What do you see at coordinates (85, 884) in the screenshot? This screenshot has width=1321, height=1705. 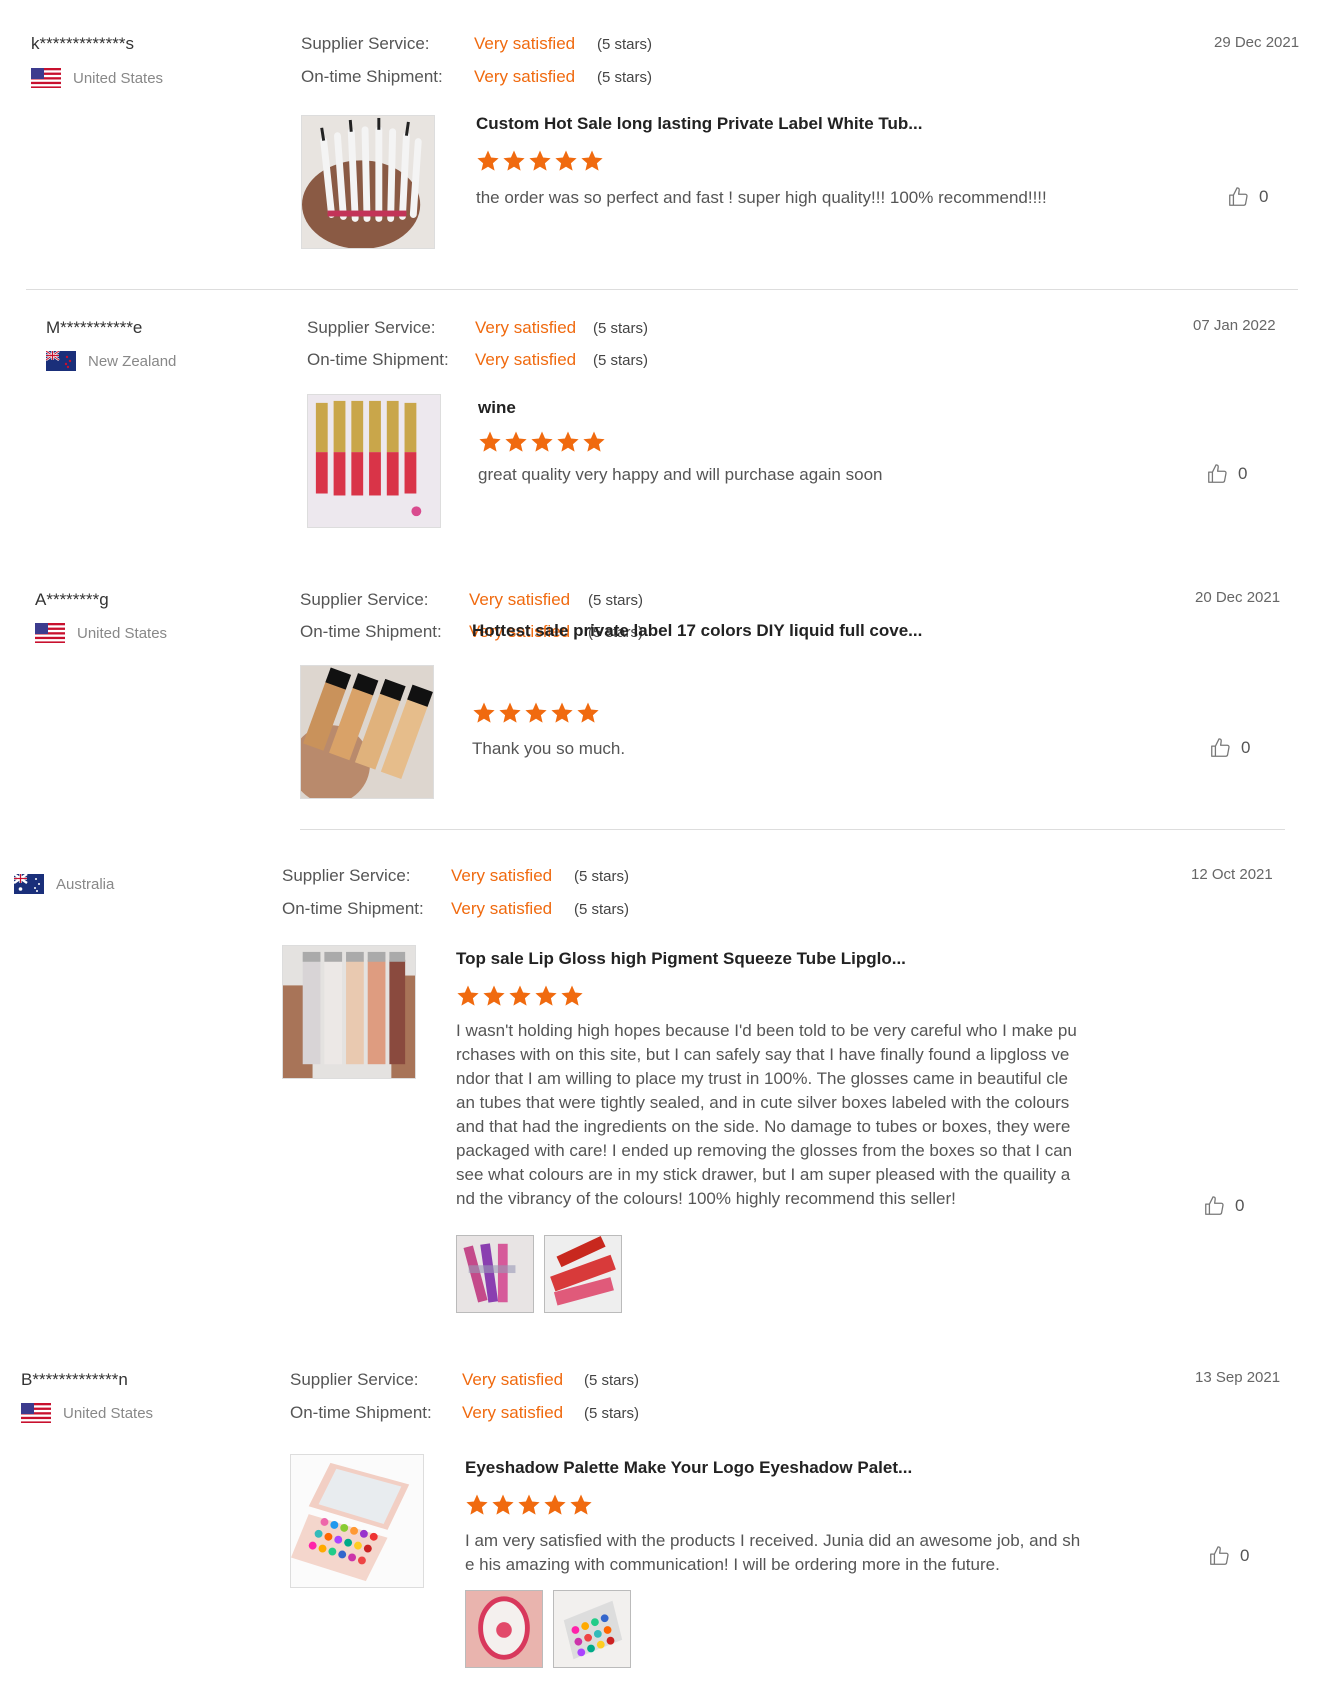 I see `country-label: Australia` at bounding box center [85, 884].